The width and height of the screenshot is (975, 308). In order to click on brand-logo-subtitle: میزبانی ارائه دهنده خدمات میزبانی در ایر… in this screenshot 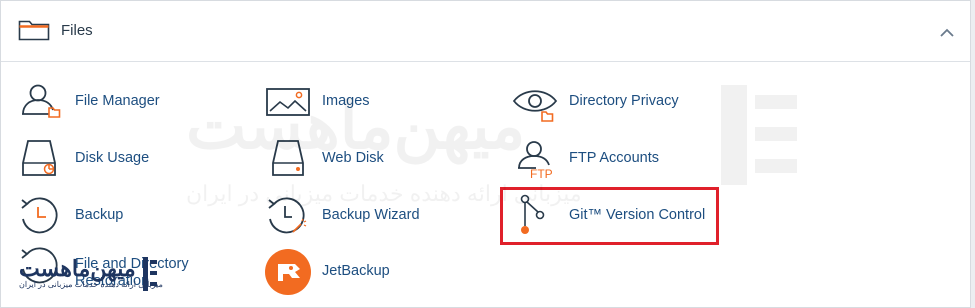, I will do `click(91, 284)`.